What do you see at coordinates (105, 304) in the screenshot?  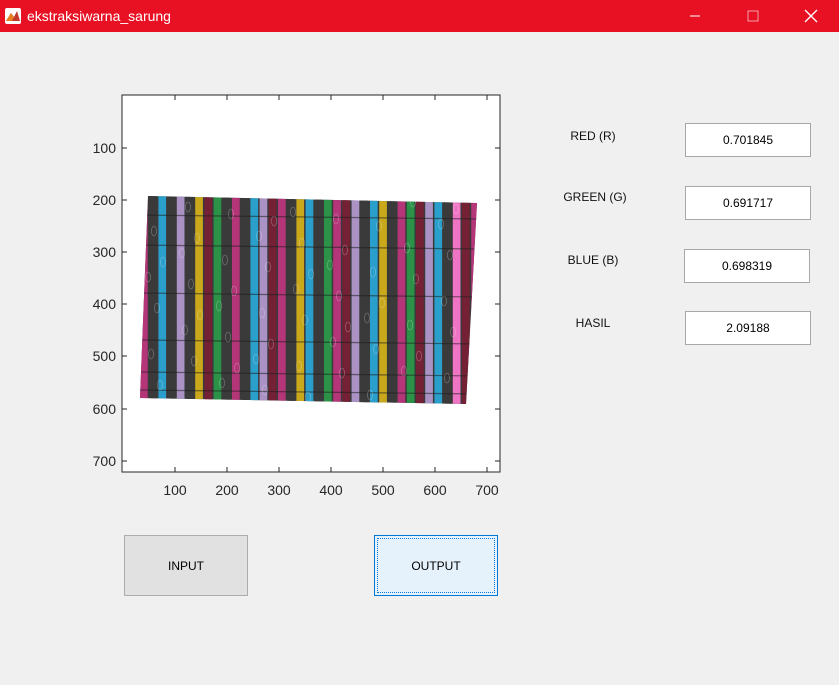 I see `y-tick-label: 400` at bounding box center [105, 304].